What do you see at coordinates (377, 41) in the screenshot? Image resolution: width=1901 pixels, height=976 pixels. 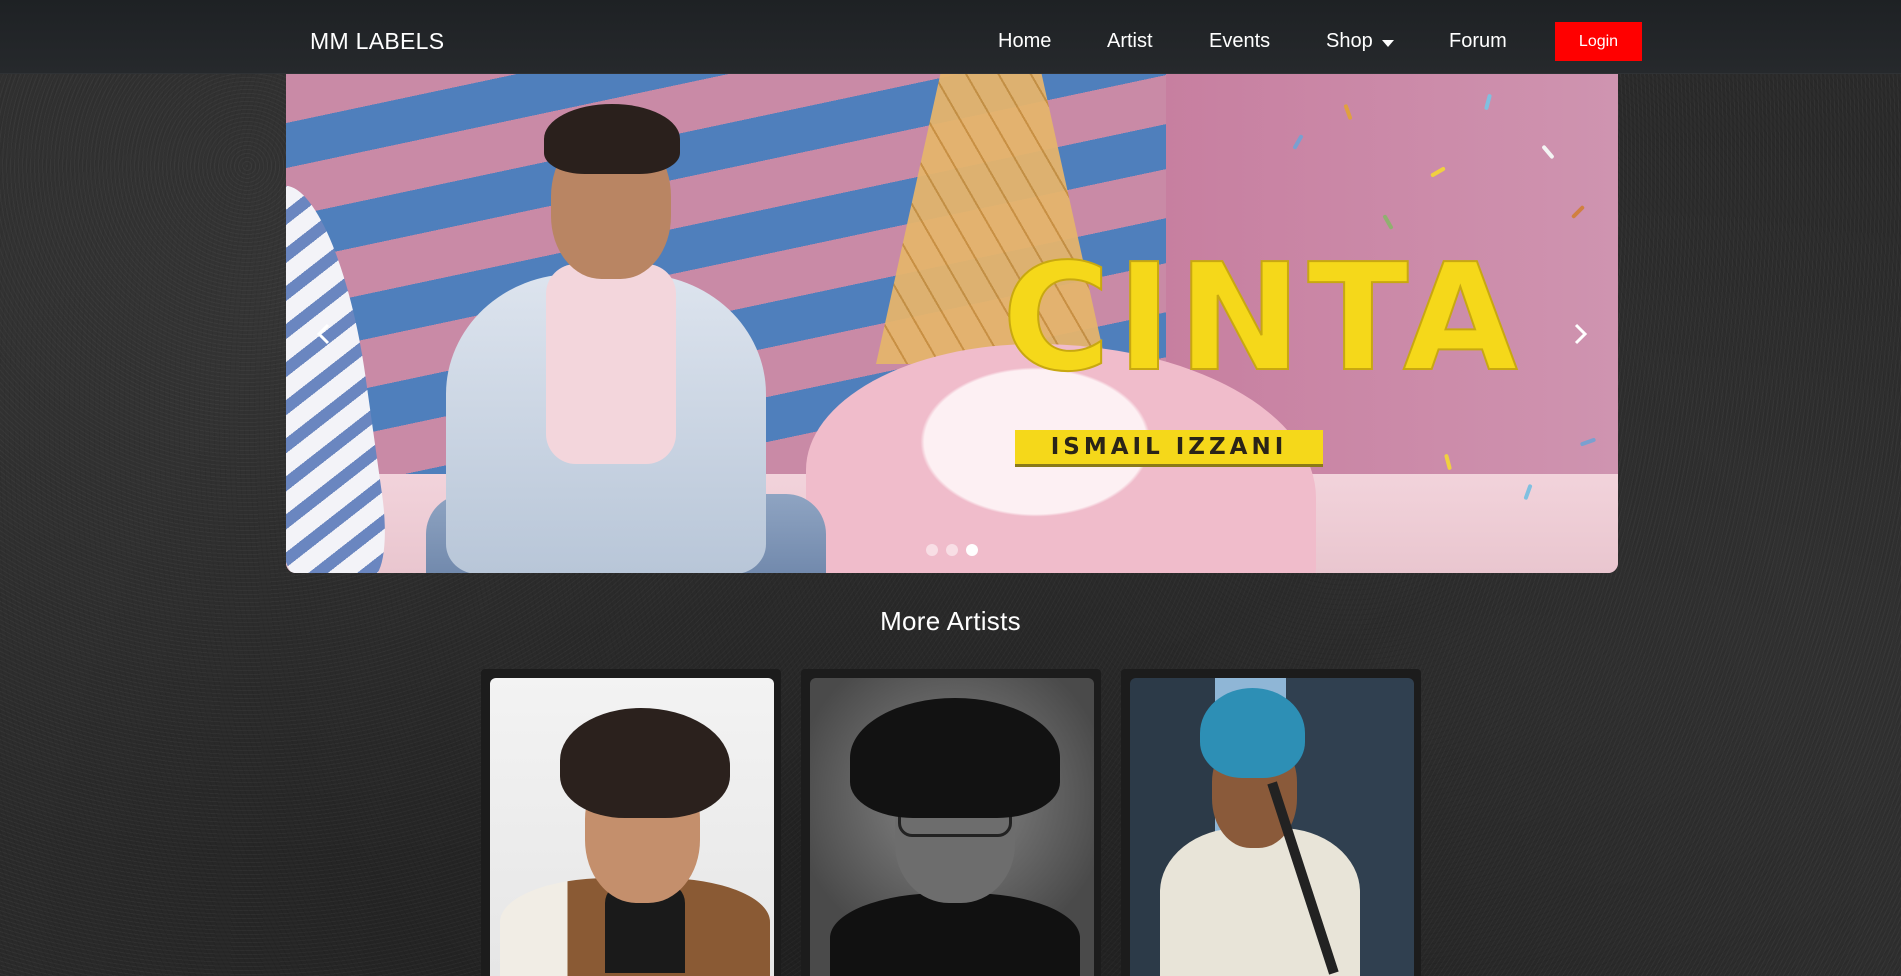 I see `brand-logo: MM LABELS` at bounding box center [377, 41].